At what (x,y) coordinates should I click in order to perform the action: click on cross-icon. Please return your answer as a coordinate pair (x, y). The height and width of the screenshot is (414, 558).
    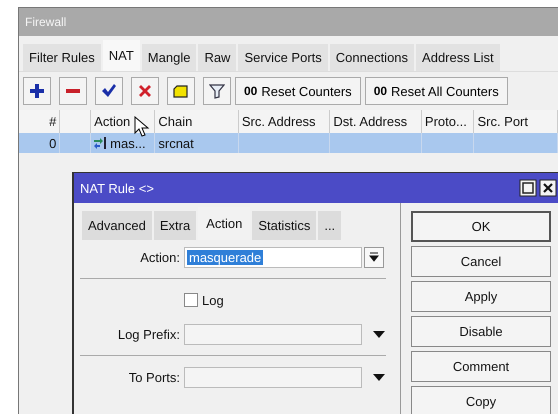
    Looking at the image, I should click on (145, 91).